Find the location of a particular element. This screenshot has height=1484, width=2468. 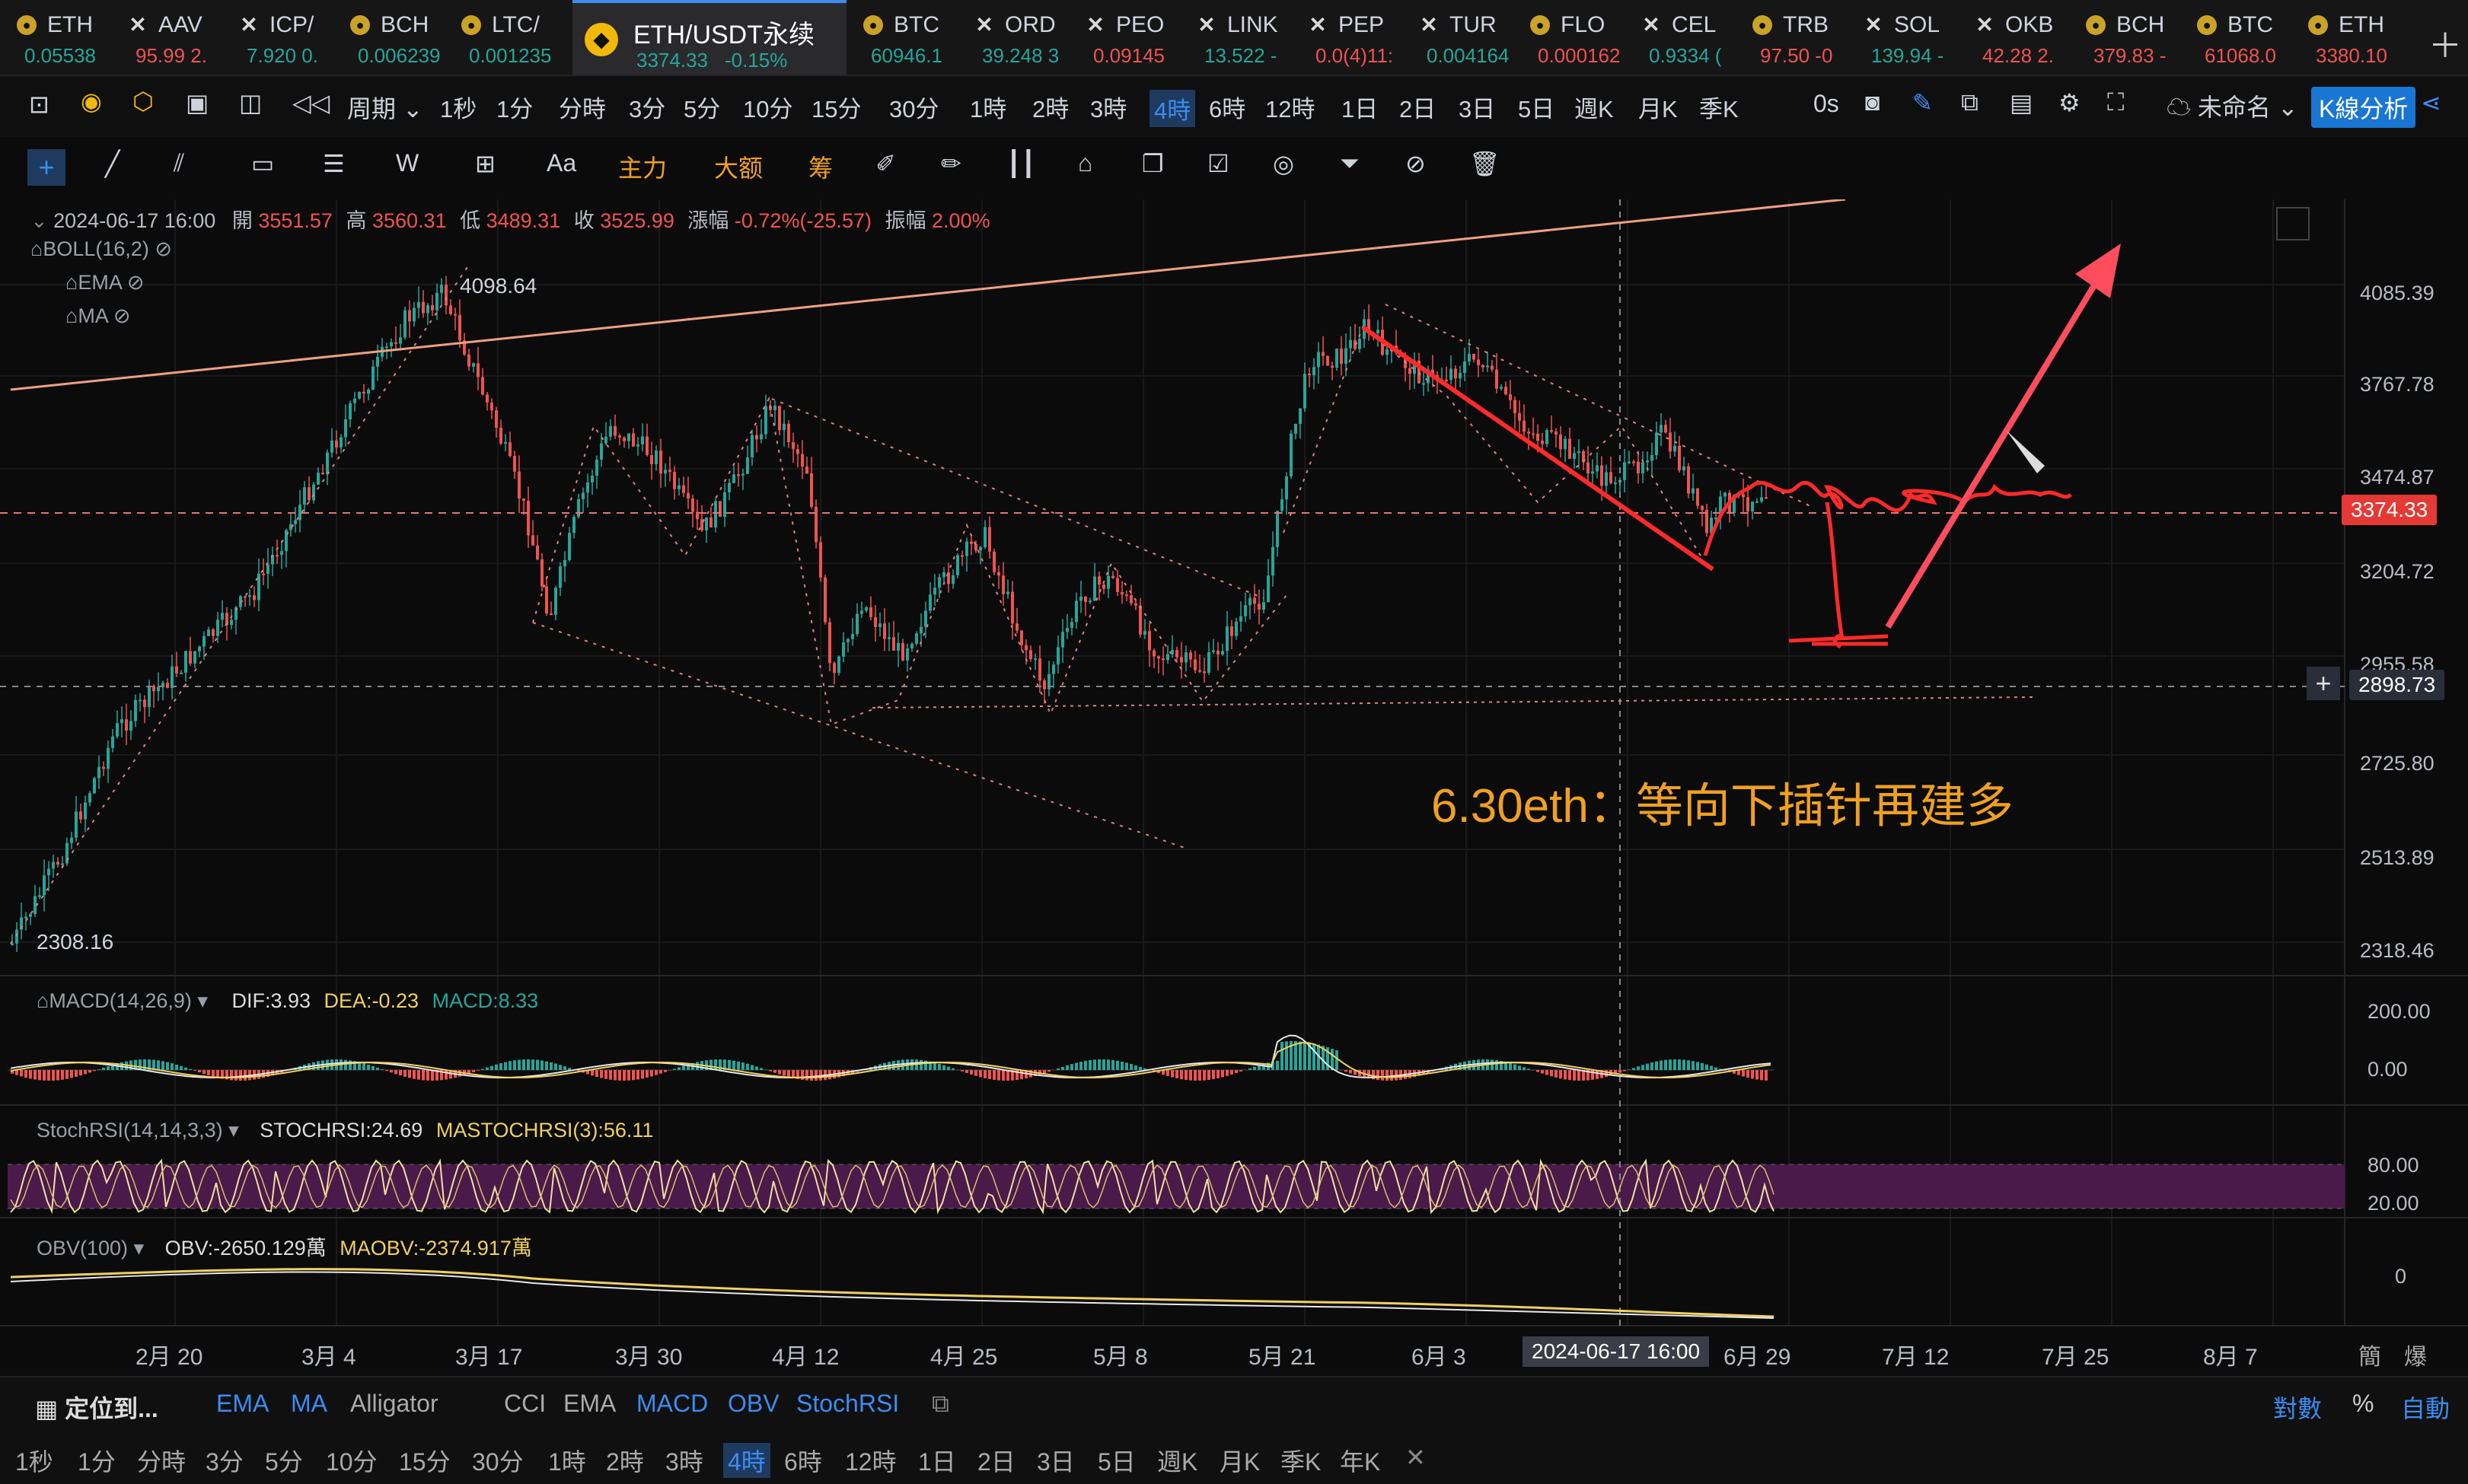

bottom-interval-1日: 1日 is located at coordinates (937, 1460).